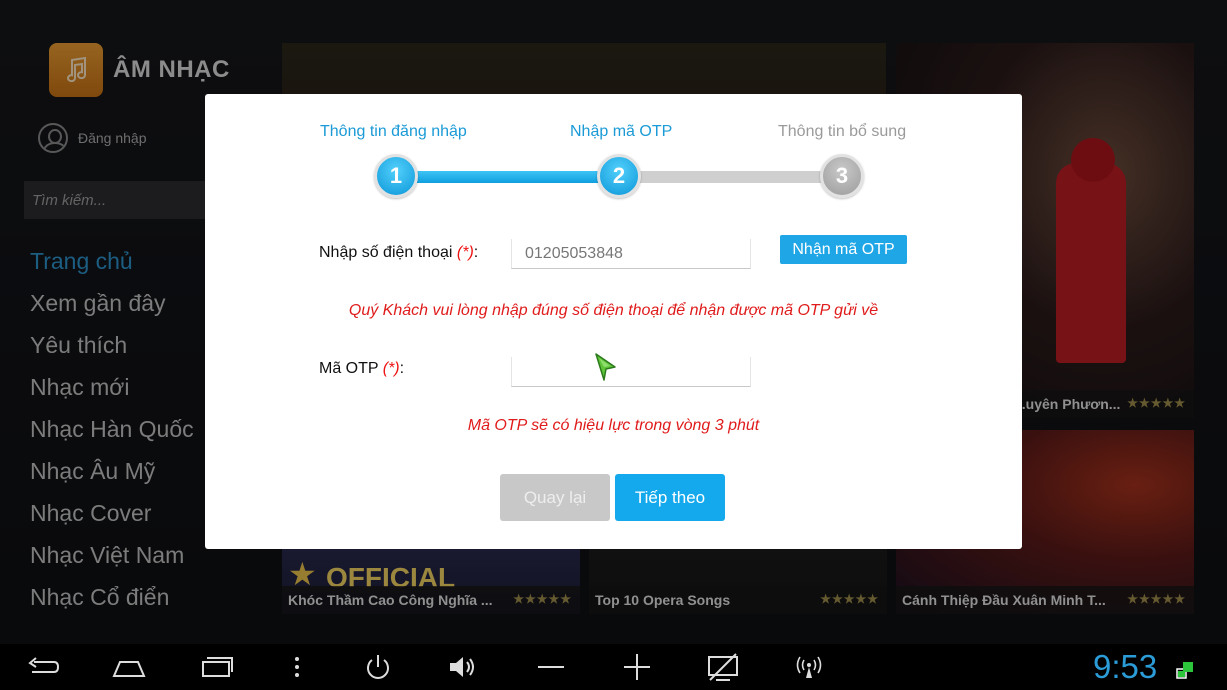 The width and height of the screenshot is (1227, 690). I want to click on back-button: Quay lại, so click(555, 497).